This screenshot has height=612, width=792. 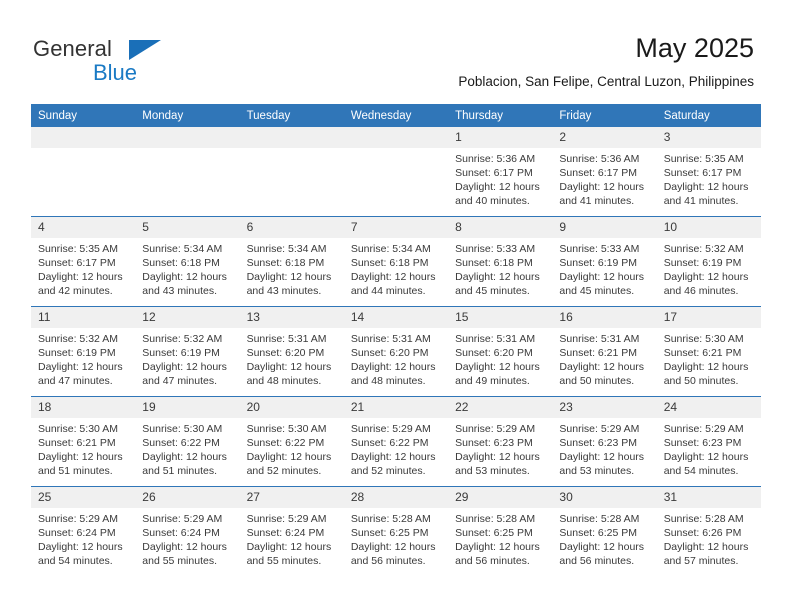 What do you see at coordinates (495, 249) in the screenshot?
I see `sunrise-text: Sunrise: 5:33 AM` at bounding box center [495, 249].